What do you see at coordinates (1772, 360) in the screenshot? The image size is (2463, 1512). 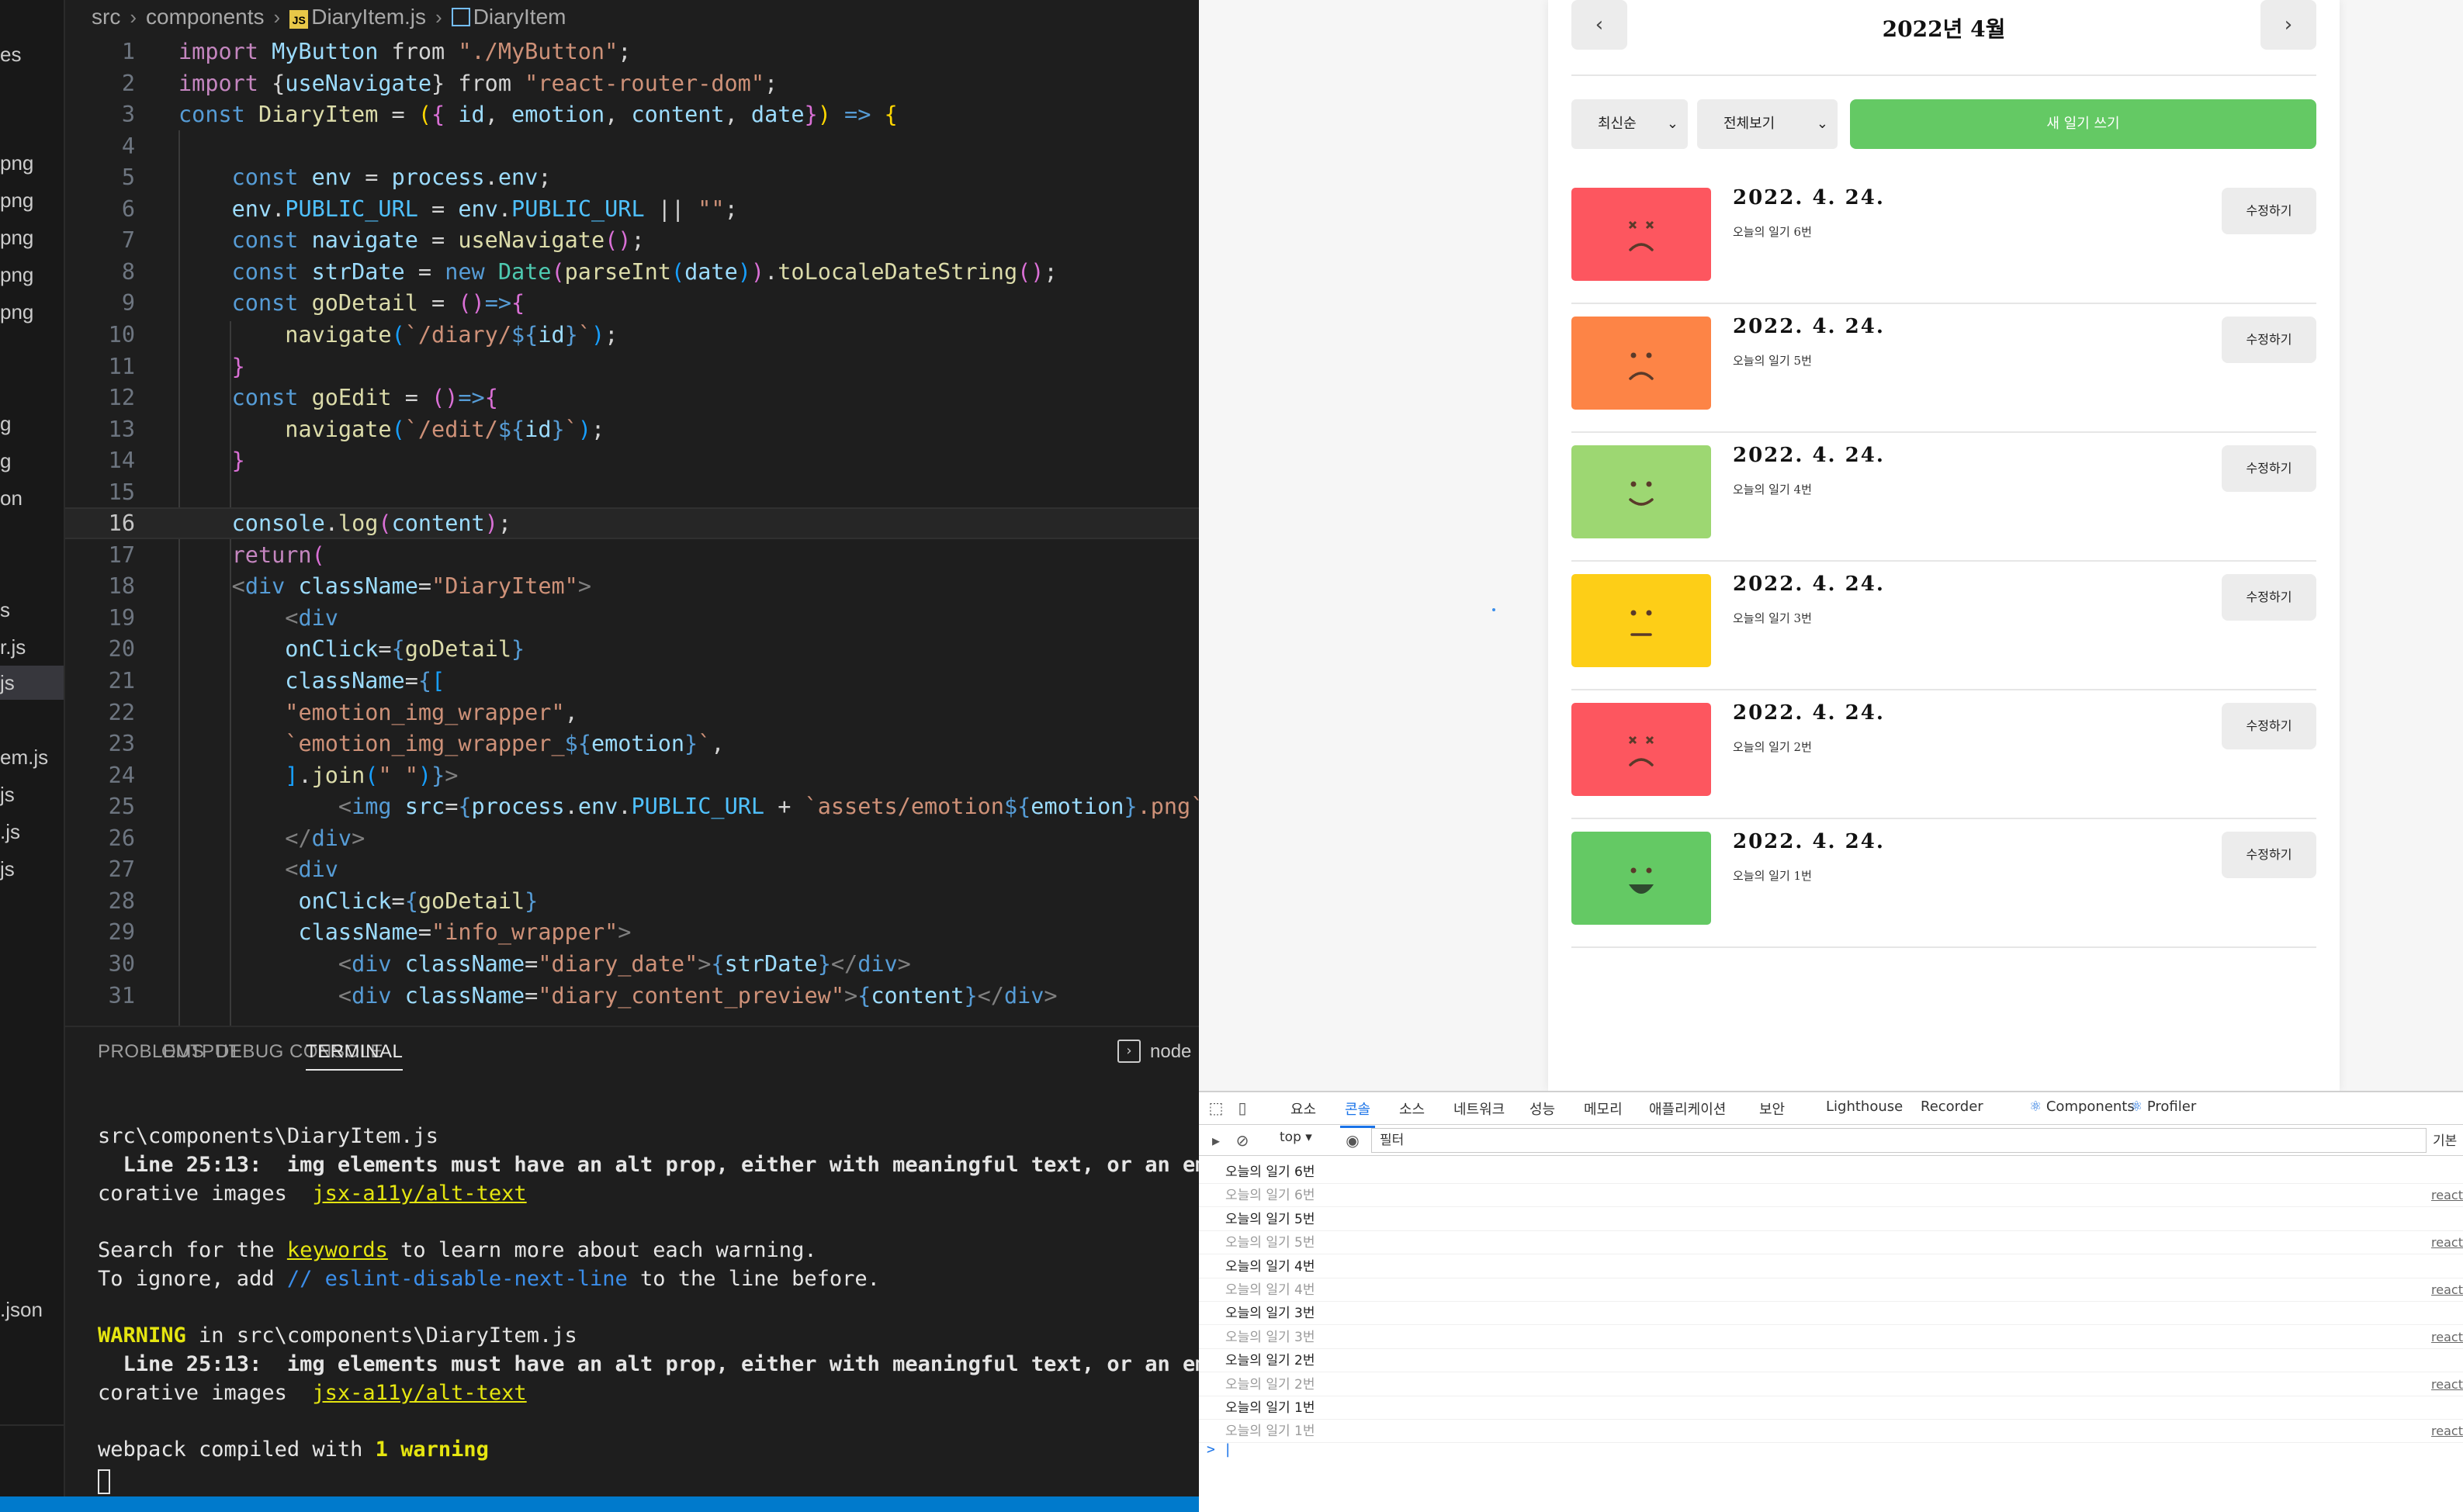 I see `diary-content-preview: 오늘의 일기 5번` at bounding box center [1772, 360].